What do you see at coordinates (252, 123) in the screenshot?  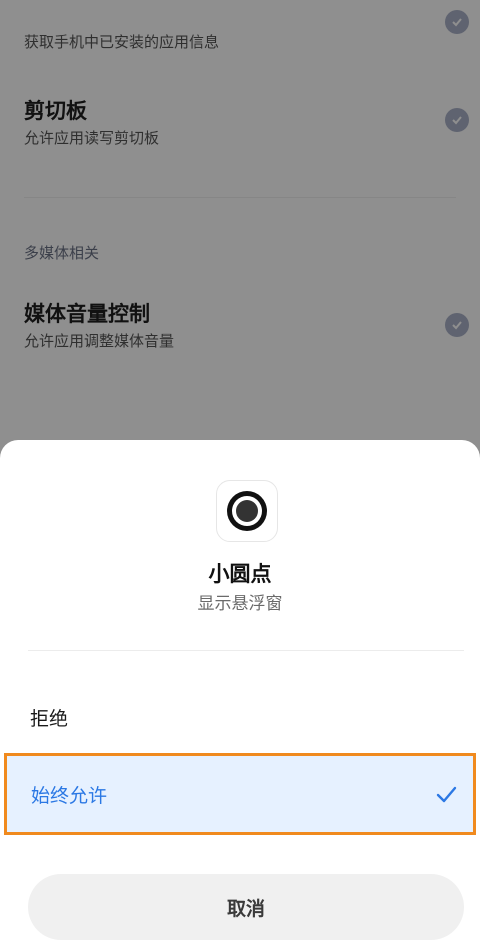 I see `permission-item-clipboard: 剪切板 允许应用读写剪切板` at bounding box center [252, 123].